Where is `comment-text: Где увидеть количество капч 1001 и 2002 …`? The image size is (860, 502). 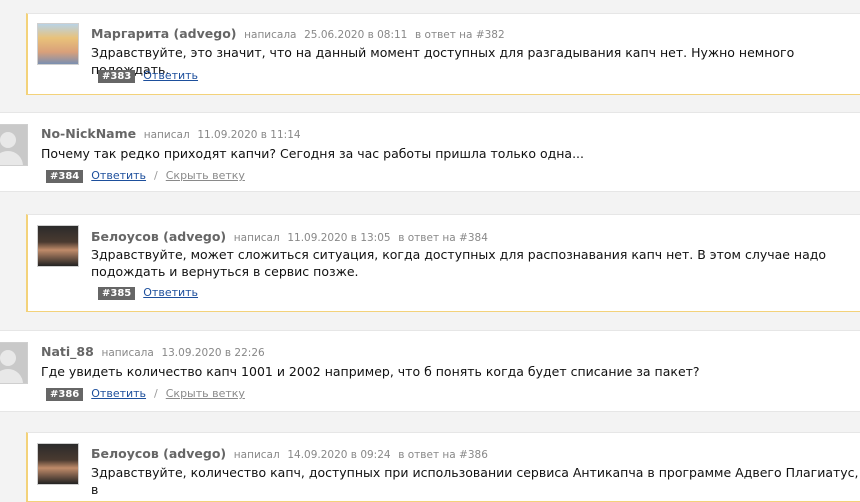
comment-text: Где увидеть количество капч 1001 и 2002 … is located at coordinates (370, 371).